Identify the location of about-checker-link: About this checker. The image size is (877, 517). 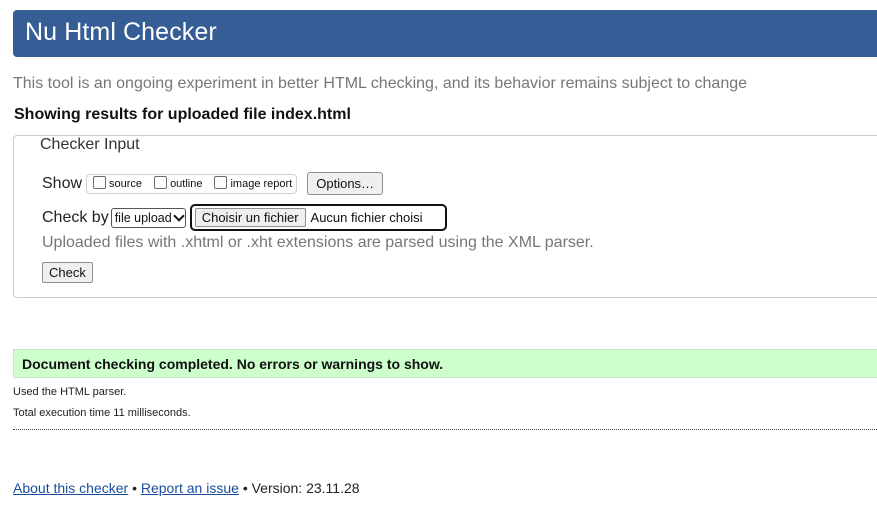
(70, 488).